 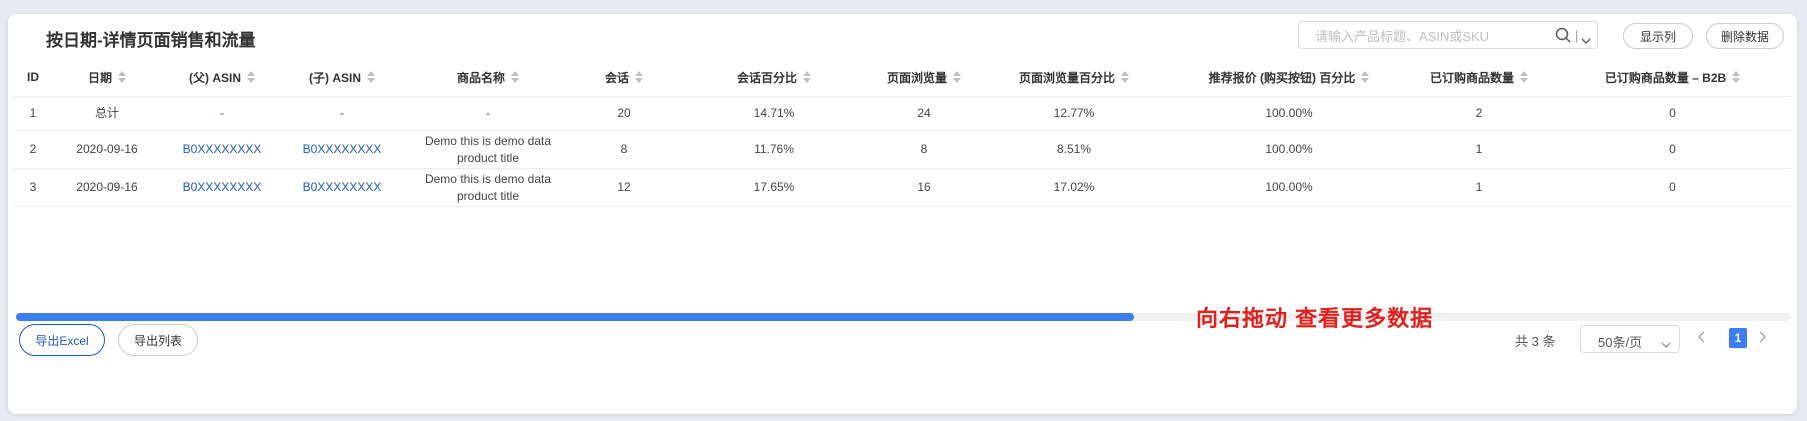 I want to click on page-number-current: 1, so click(x=1738, y=338).